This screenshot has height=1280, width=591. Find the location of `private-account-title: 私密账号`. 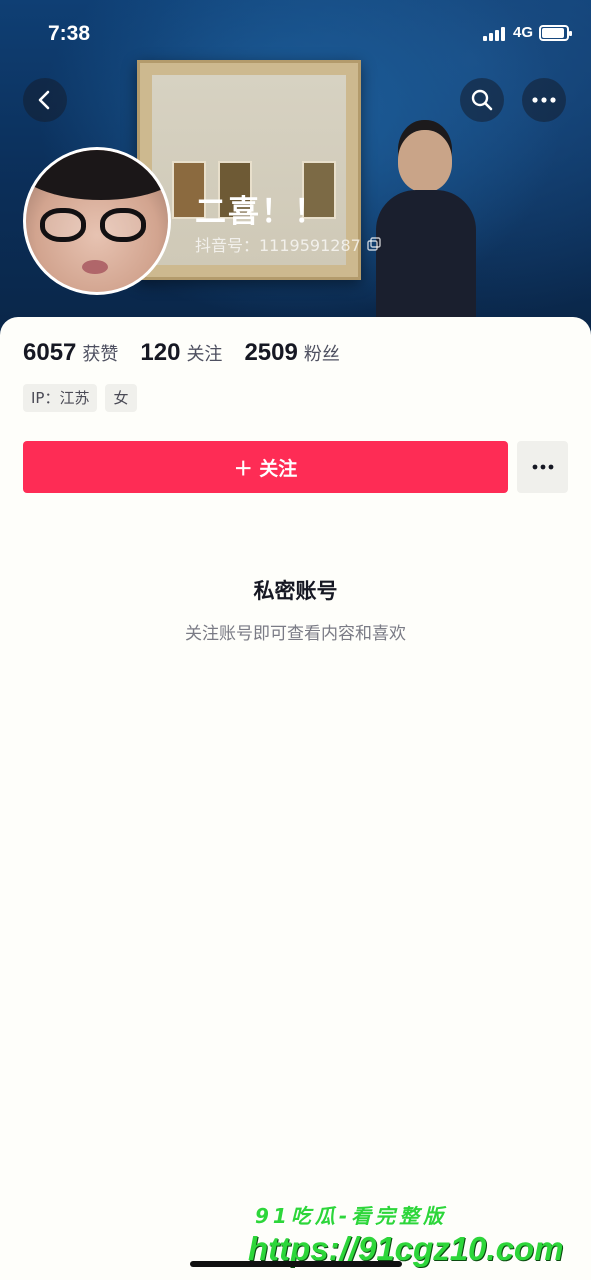

private-account-title: 私密账号 is located at coordinates (295, 591).